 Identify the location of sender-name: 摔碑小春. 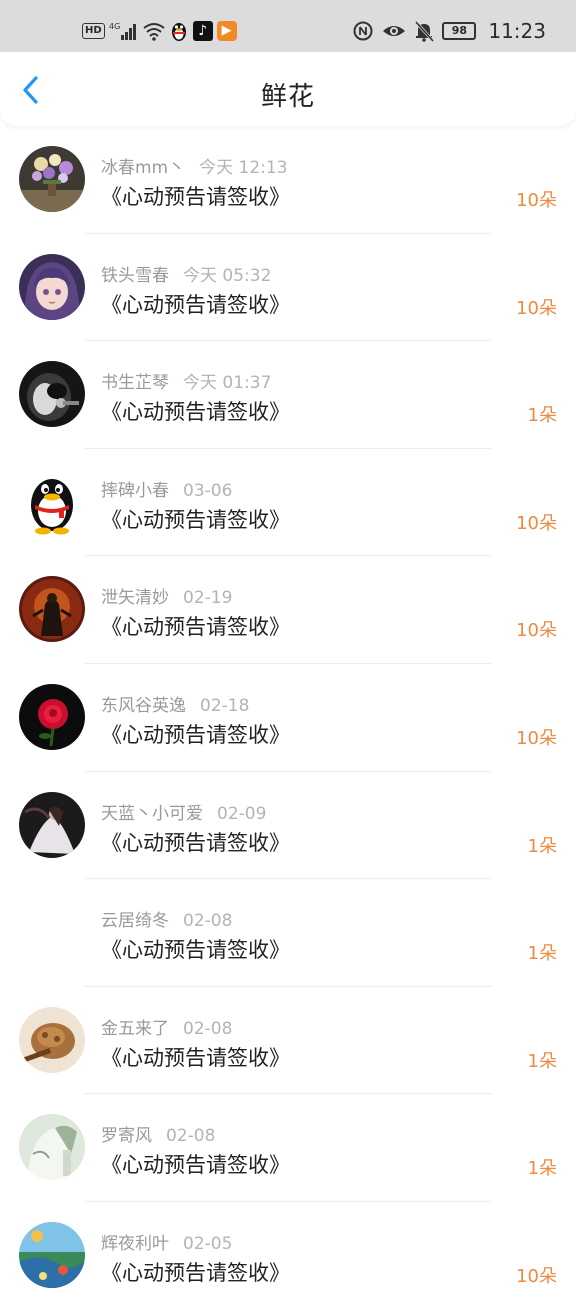
(135, 491).